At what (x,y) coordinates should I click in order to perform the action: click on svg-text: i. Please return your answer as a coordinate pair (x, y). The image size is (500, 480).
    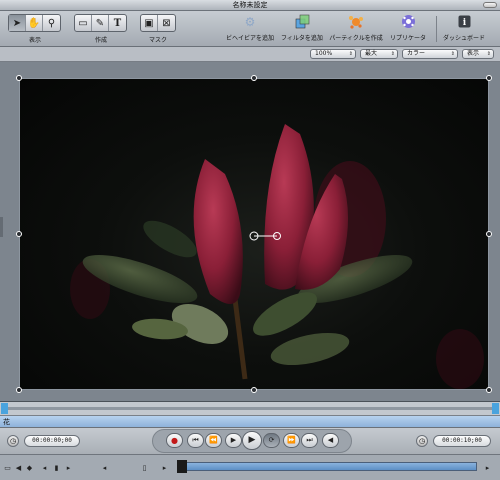
    Looking at the image, I should click on (464, 23).